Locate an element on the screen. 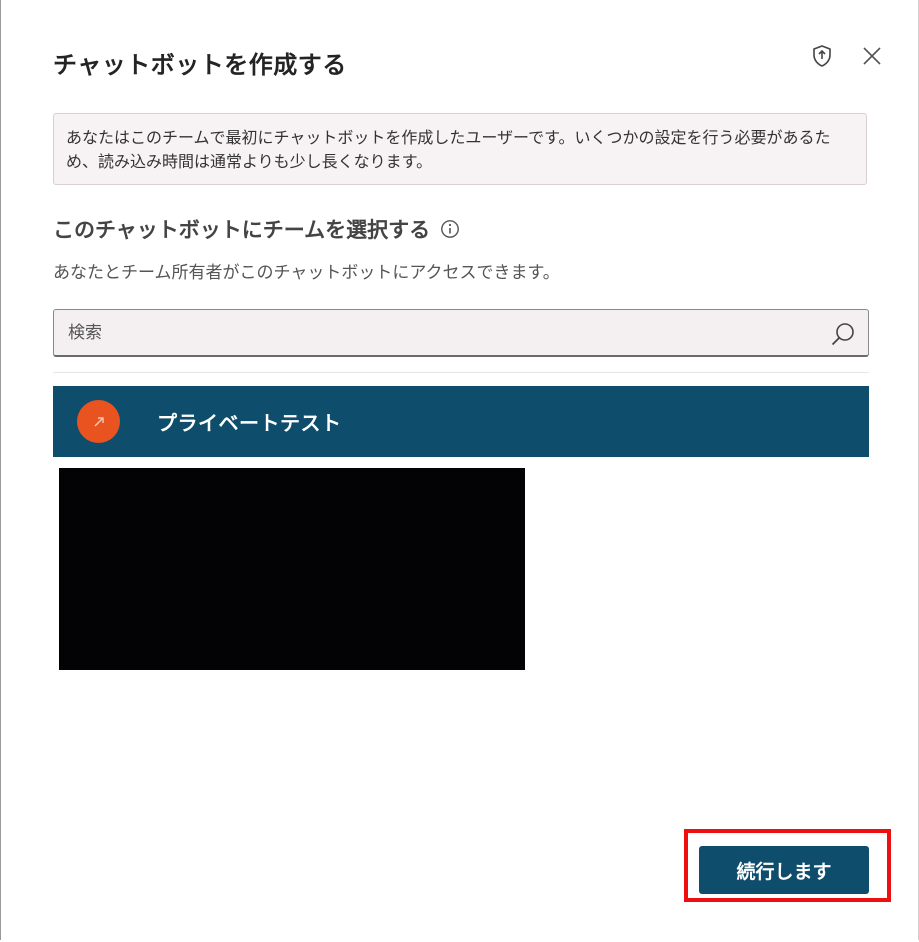 Image resolution: width=919 pixels, height=942 pixels. select-team-heading: このチャットボットにチームを選択する is located at coordinates (256, 229).